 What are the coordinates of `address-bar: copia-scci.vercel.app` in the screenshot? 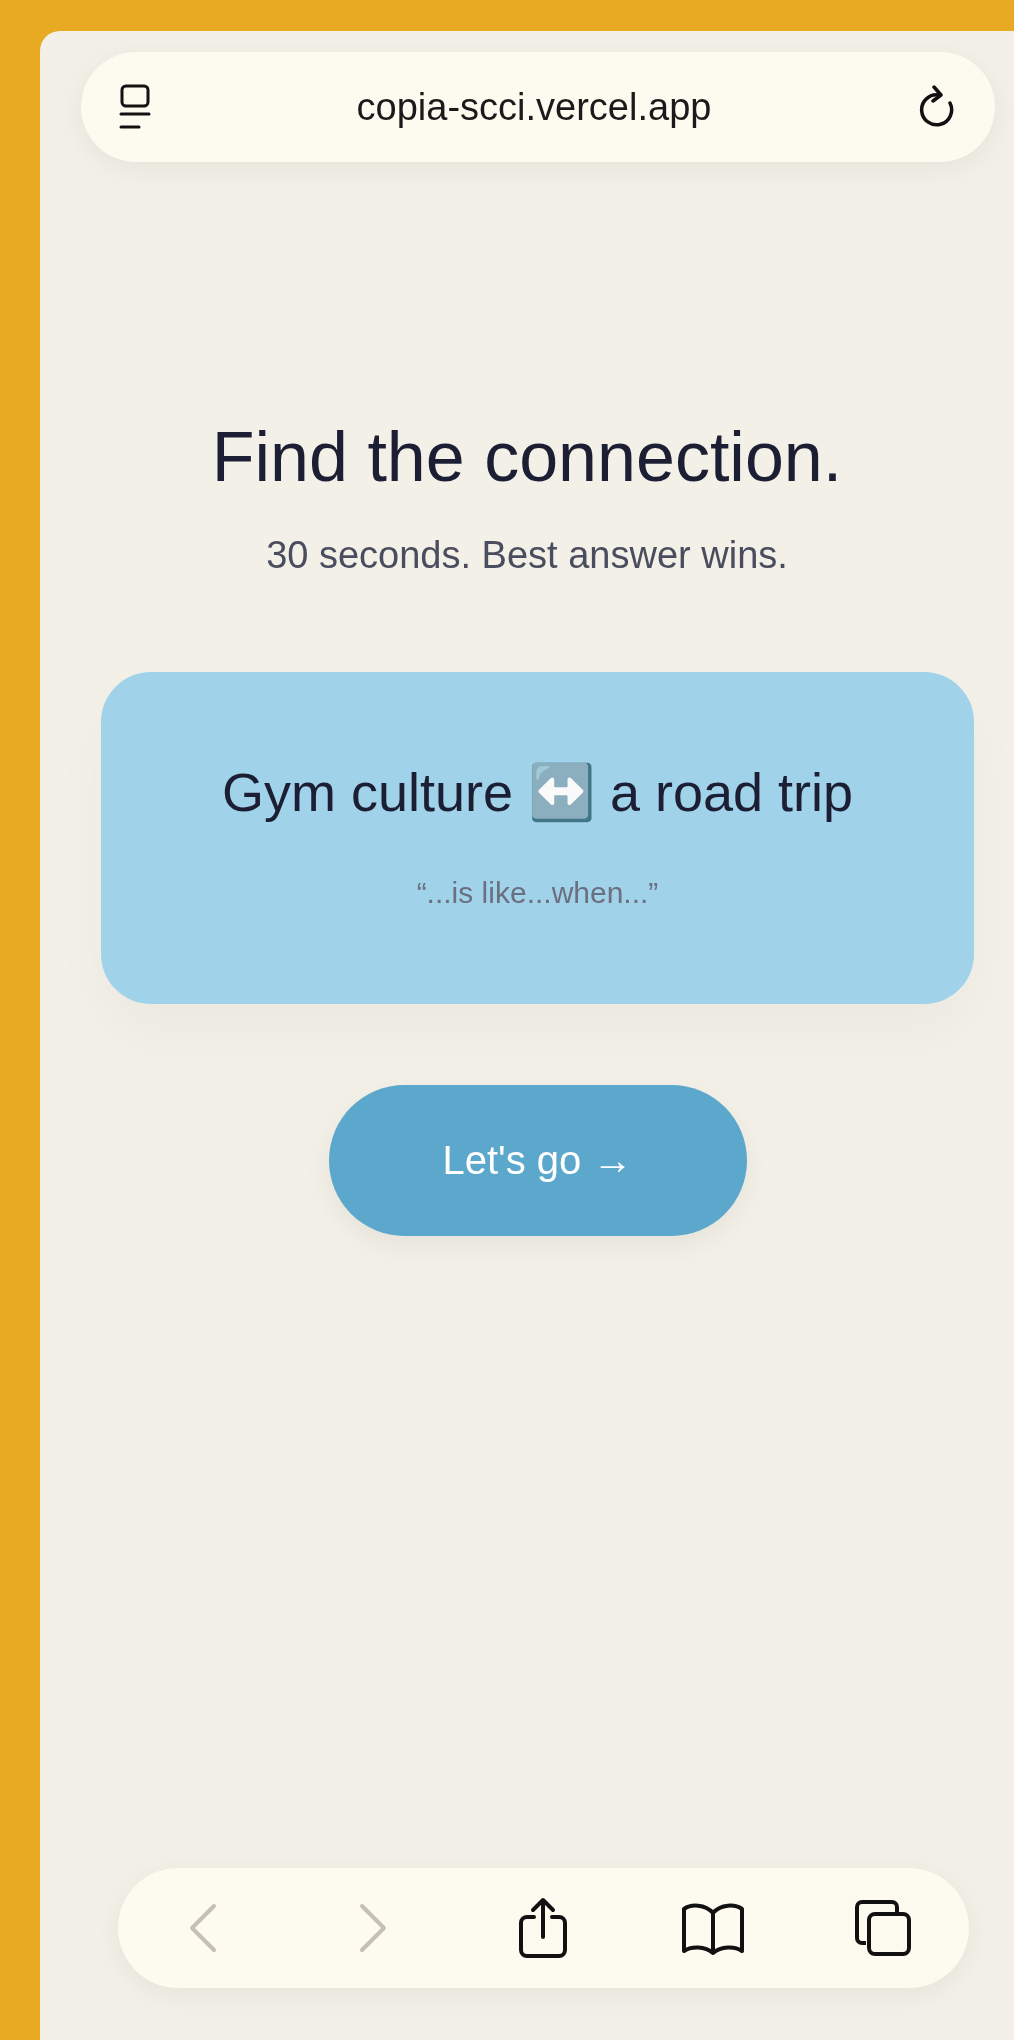 It's located at (538, 107).